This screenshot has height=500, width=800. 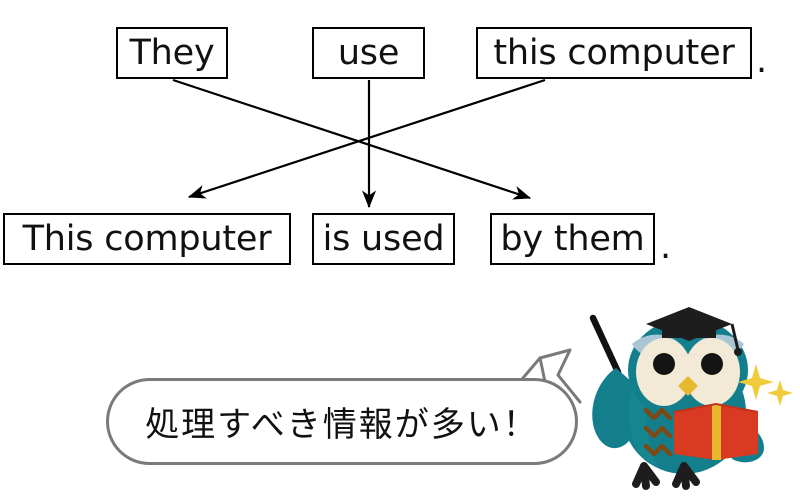 I want to click on chunk-box-by-them: by them, so click(x=572, y=239).